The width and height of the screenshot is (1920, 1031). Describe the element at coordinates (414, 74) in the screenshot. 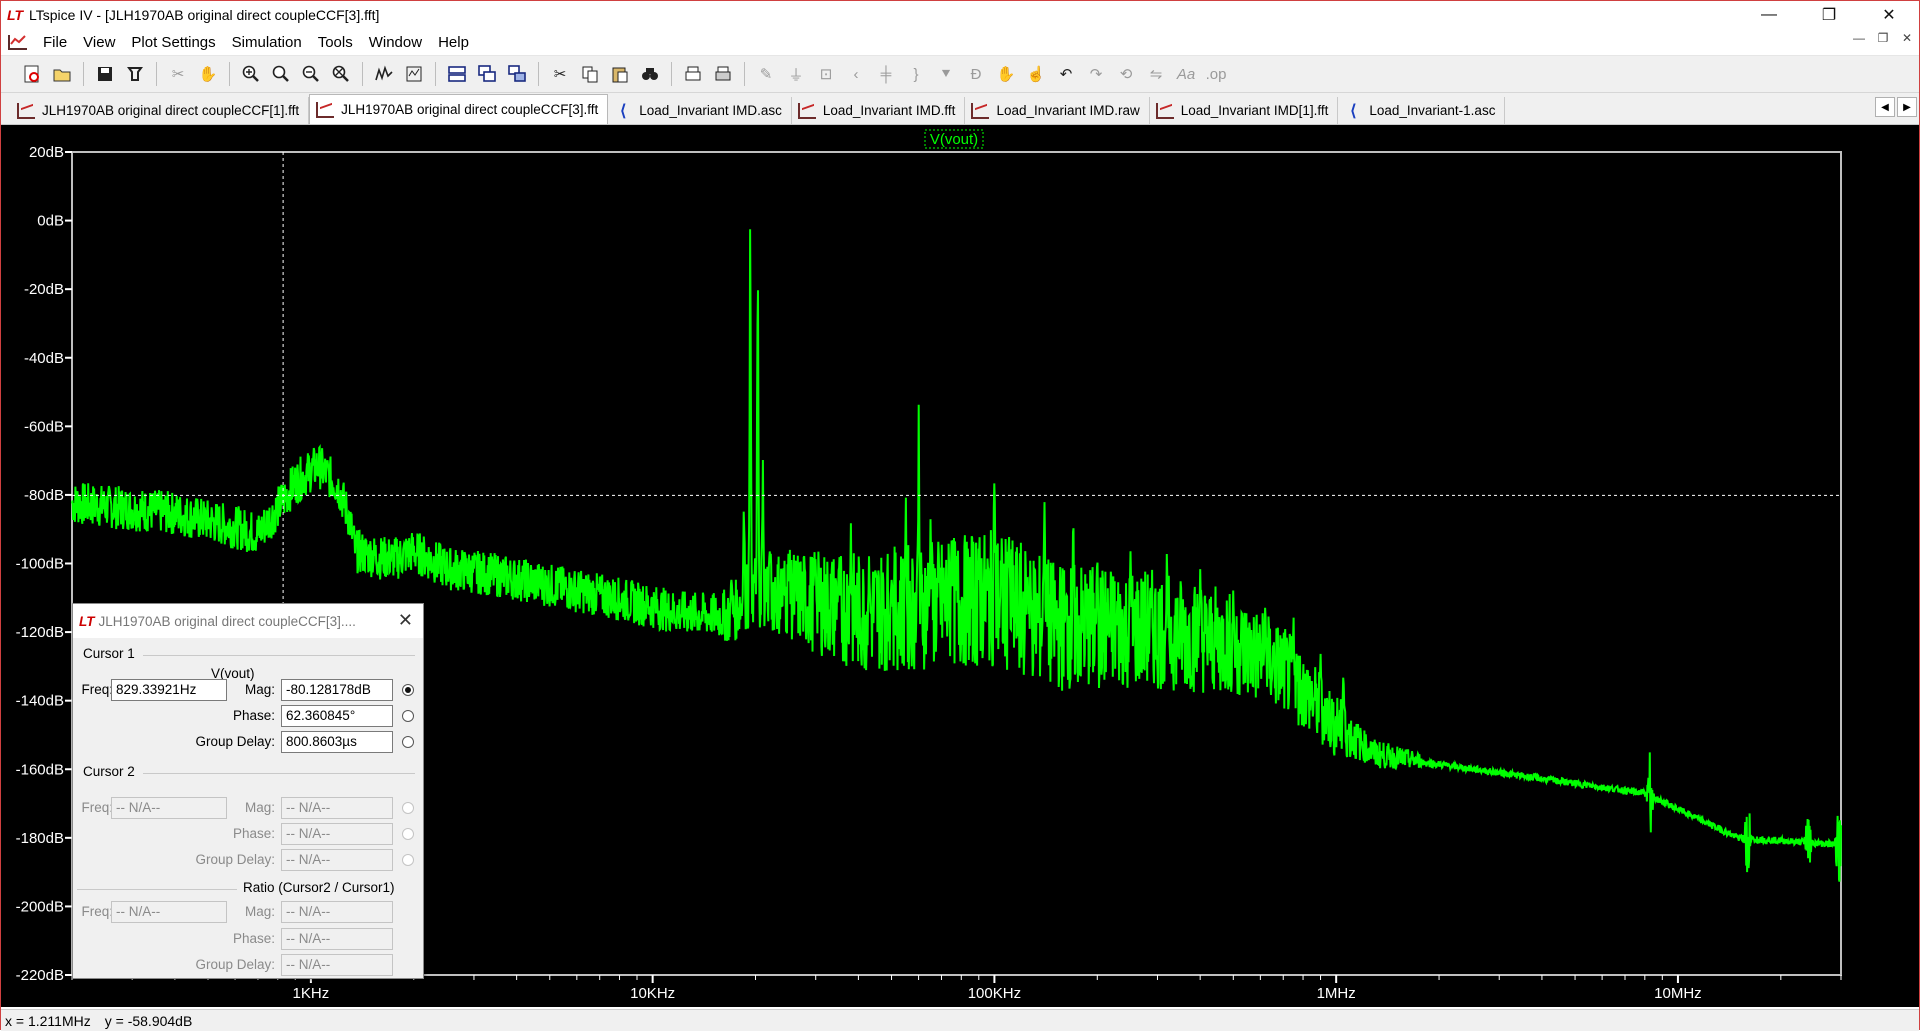

I see `pick-visible-icon` at that location.